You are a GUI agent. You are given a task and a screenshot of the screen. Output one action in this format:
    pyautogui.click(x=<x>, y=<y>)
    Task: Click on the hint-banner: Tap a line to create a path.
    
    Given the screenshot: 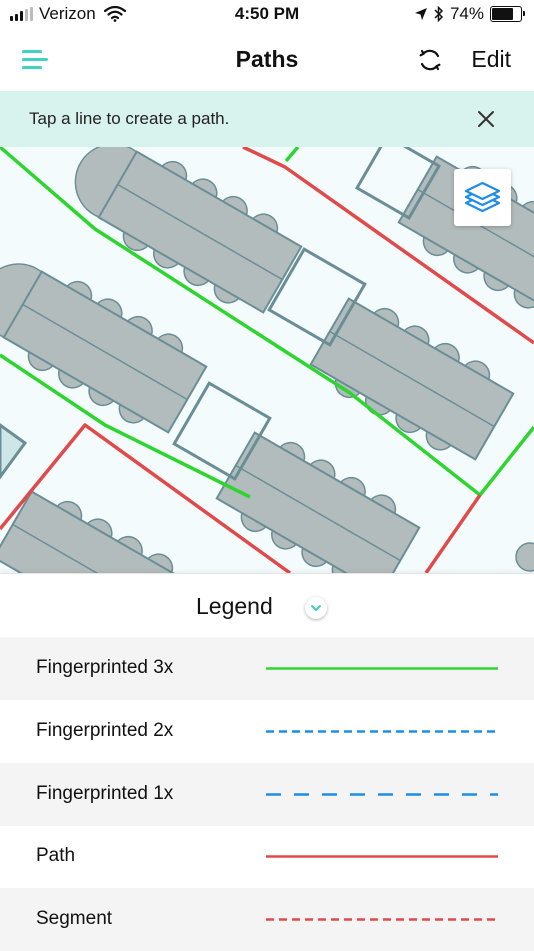 What is the action you would take?
    pyautogui.click(x=267, y=119)
    